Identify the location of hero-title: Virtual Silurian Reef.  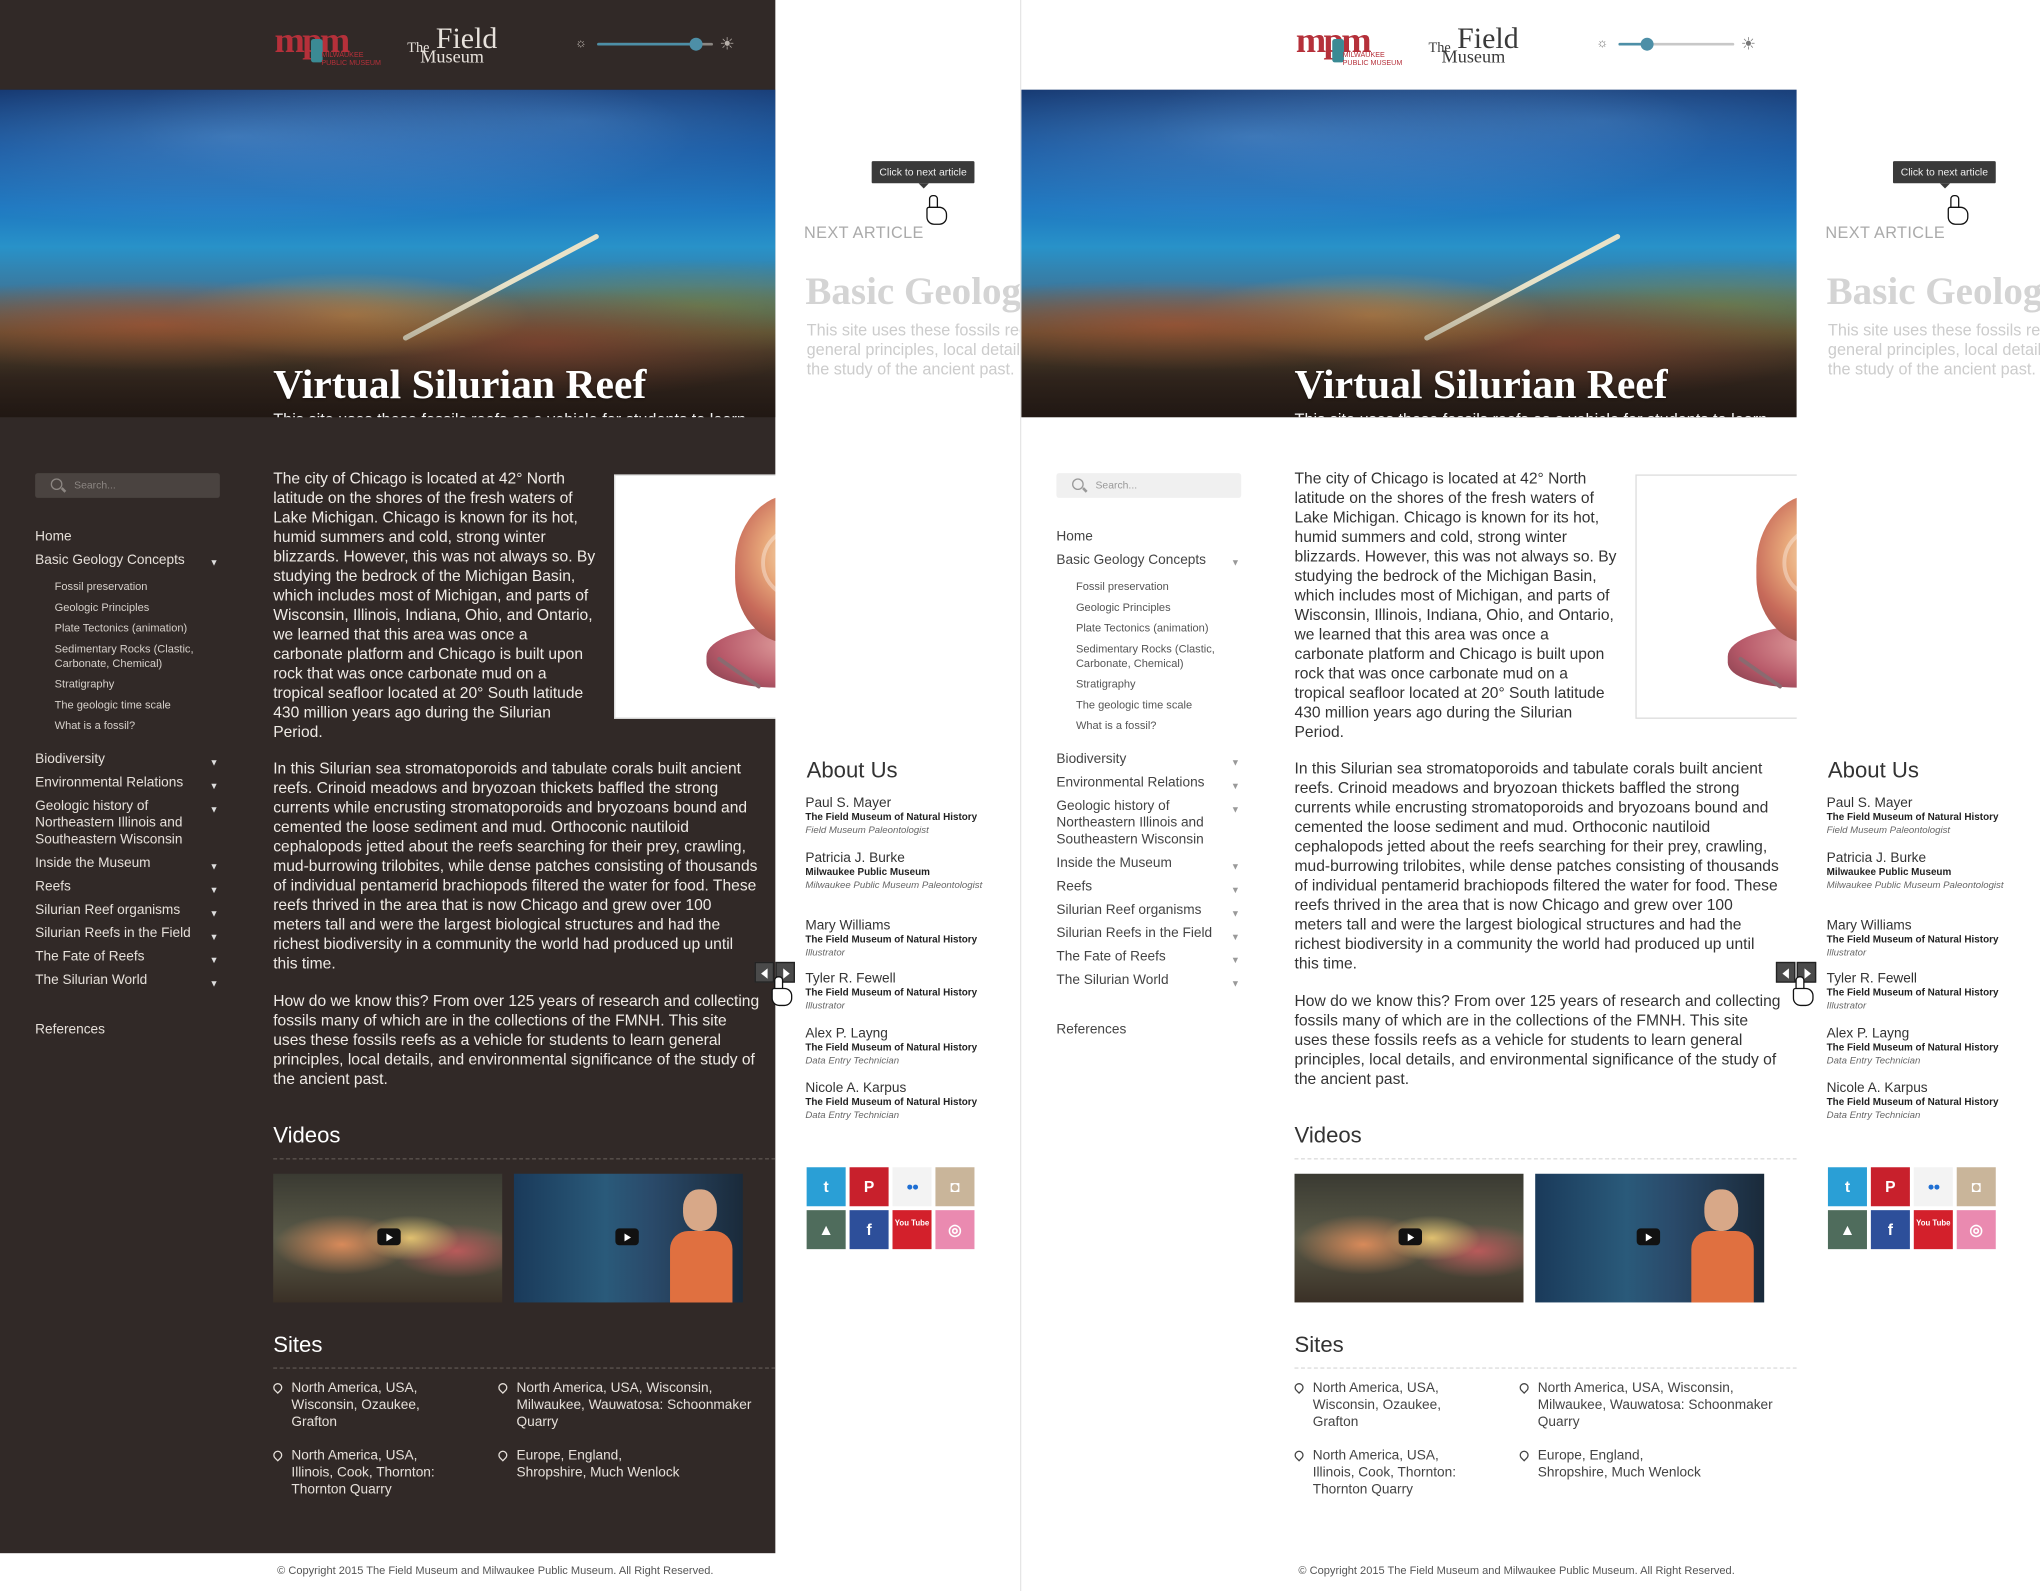
(460, 383).